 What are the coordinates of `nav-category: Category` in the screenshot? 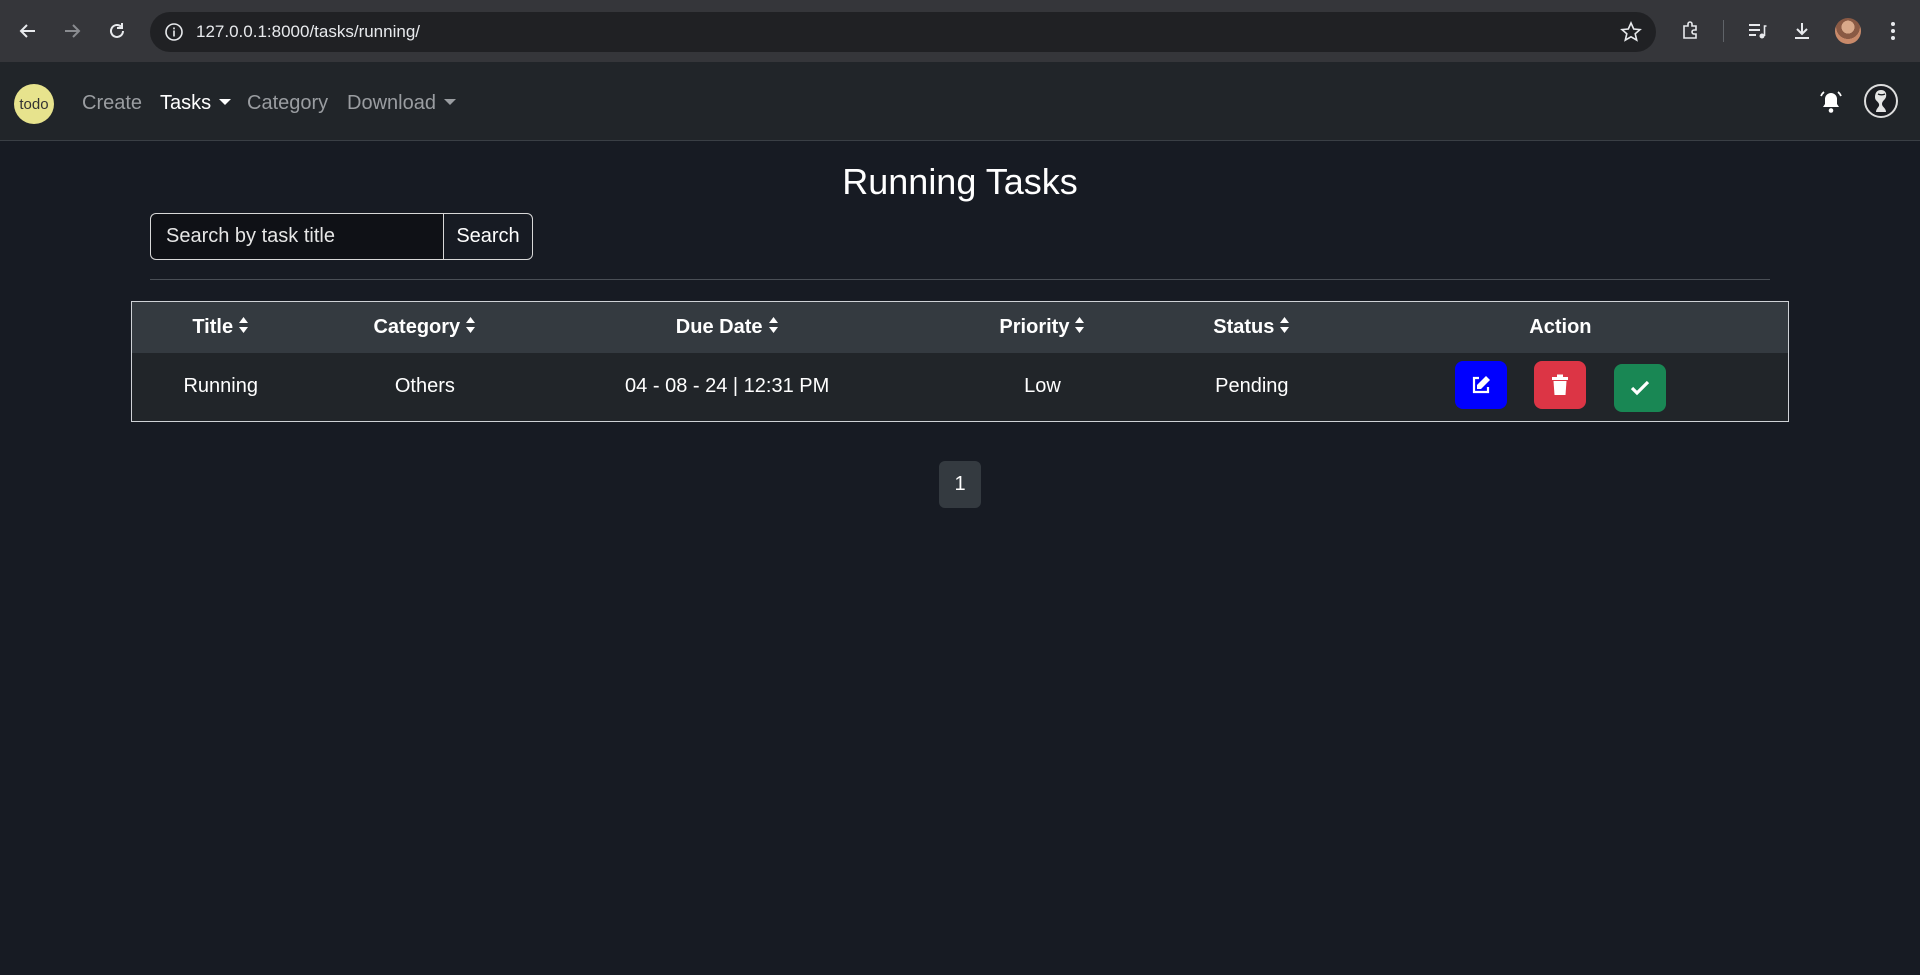 It's located at (287, 103).